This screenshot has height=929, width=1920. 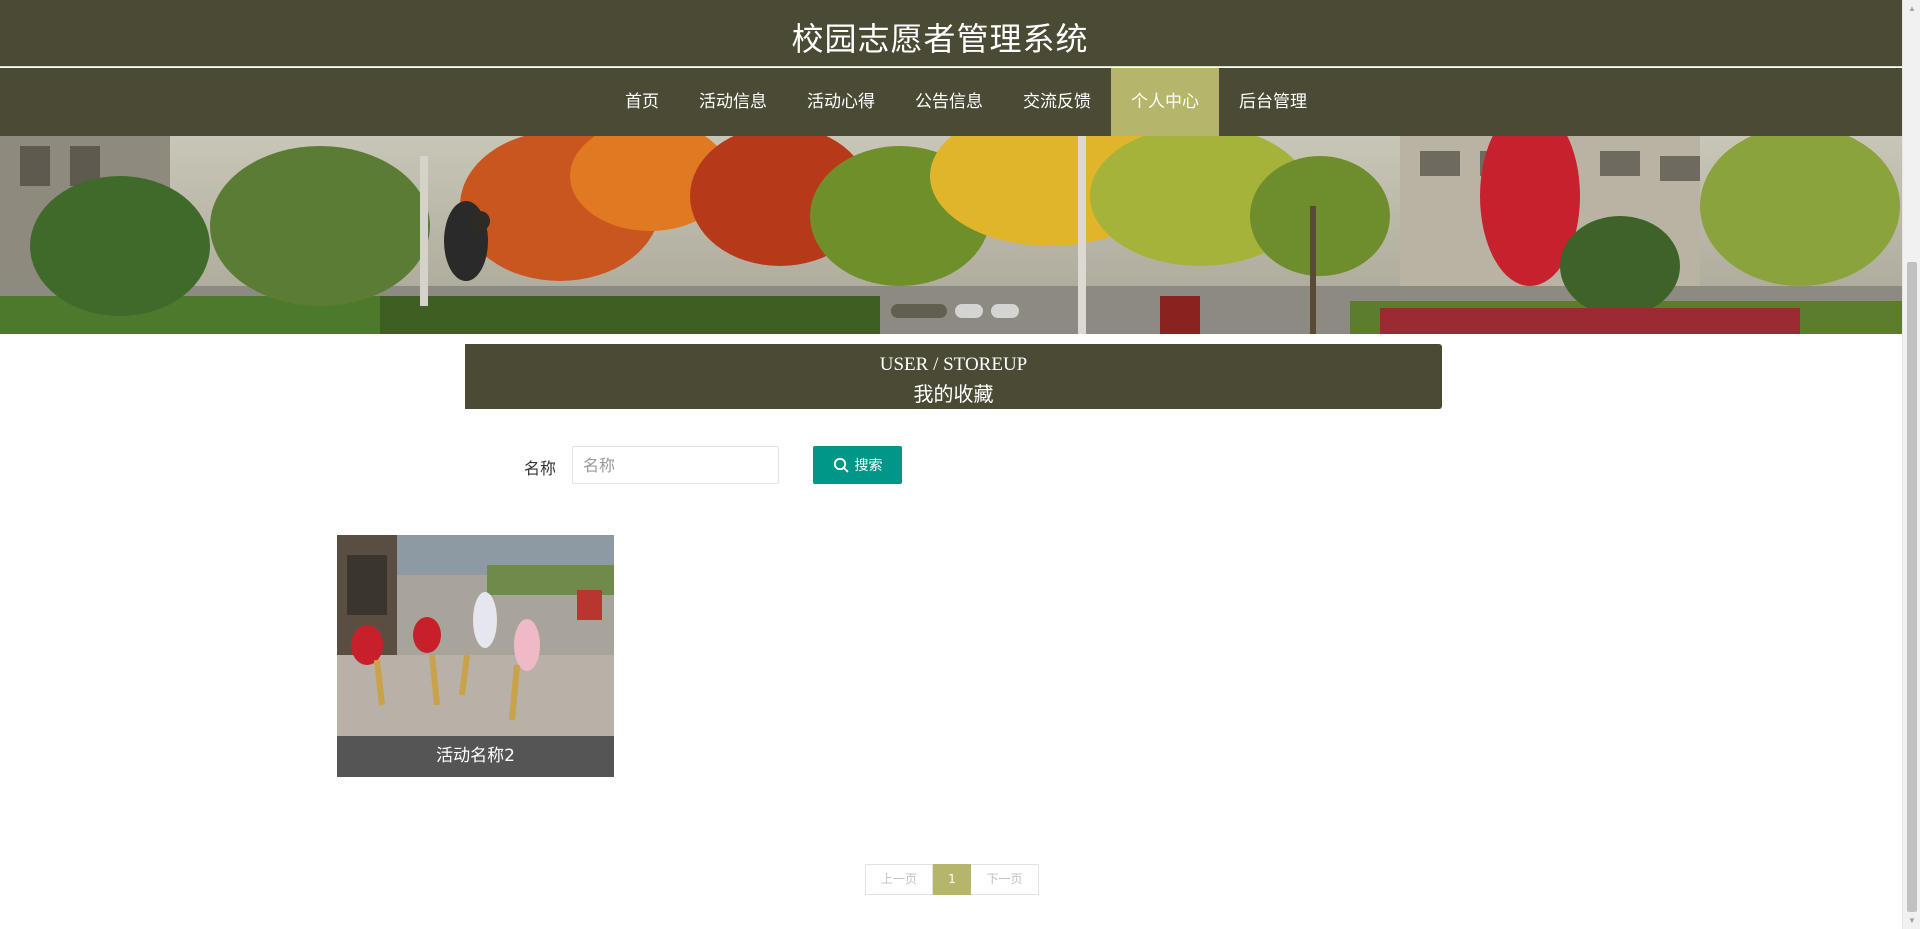 I want to click on next-page-button: 下一页, so click(x=1005, y=879).